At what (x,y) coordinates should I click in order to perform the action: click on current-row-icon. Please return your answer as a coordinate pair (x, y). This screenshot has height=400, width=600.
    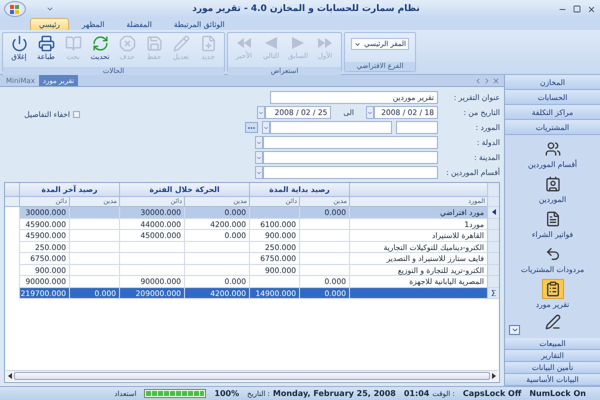
    Looking at the image, I should click on (494, 212).